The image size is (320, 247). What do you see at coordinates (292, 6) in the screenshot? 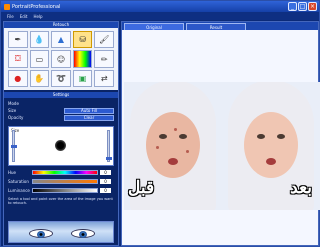
I see `minimize-button: _` at bounding box center [292, 6].